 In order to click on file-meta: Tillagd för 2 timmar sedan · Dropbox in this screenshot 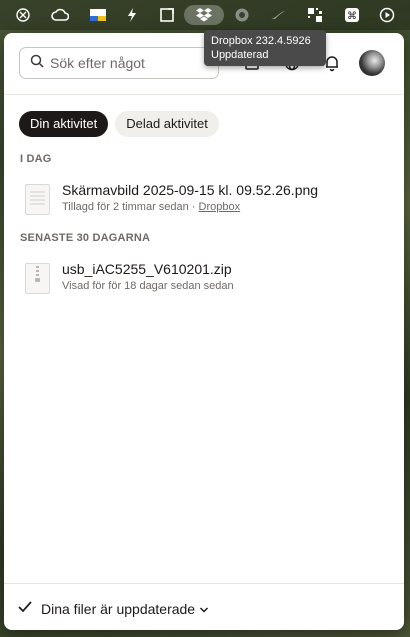, I will do `click(151, 207)`.